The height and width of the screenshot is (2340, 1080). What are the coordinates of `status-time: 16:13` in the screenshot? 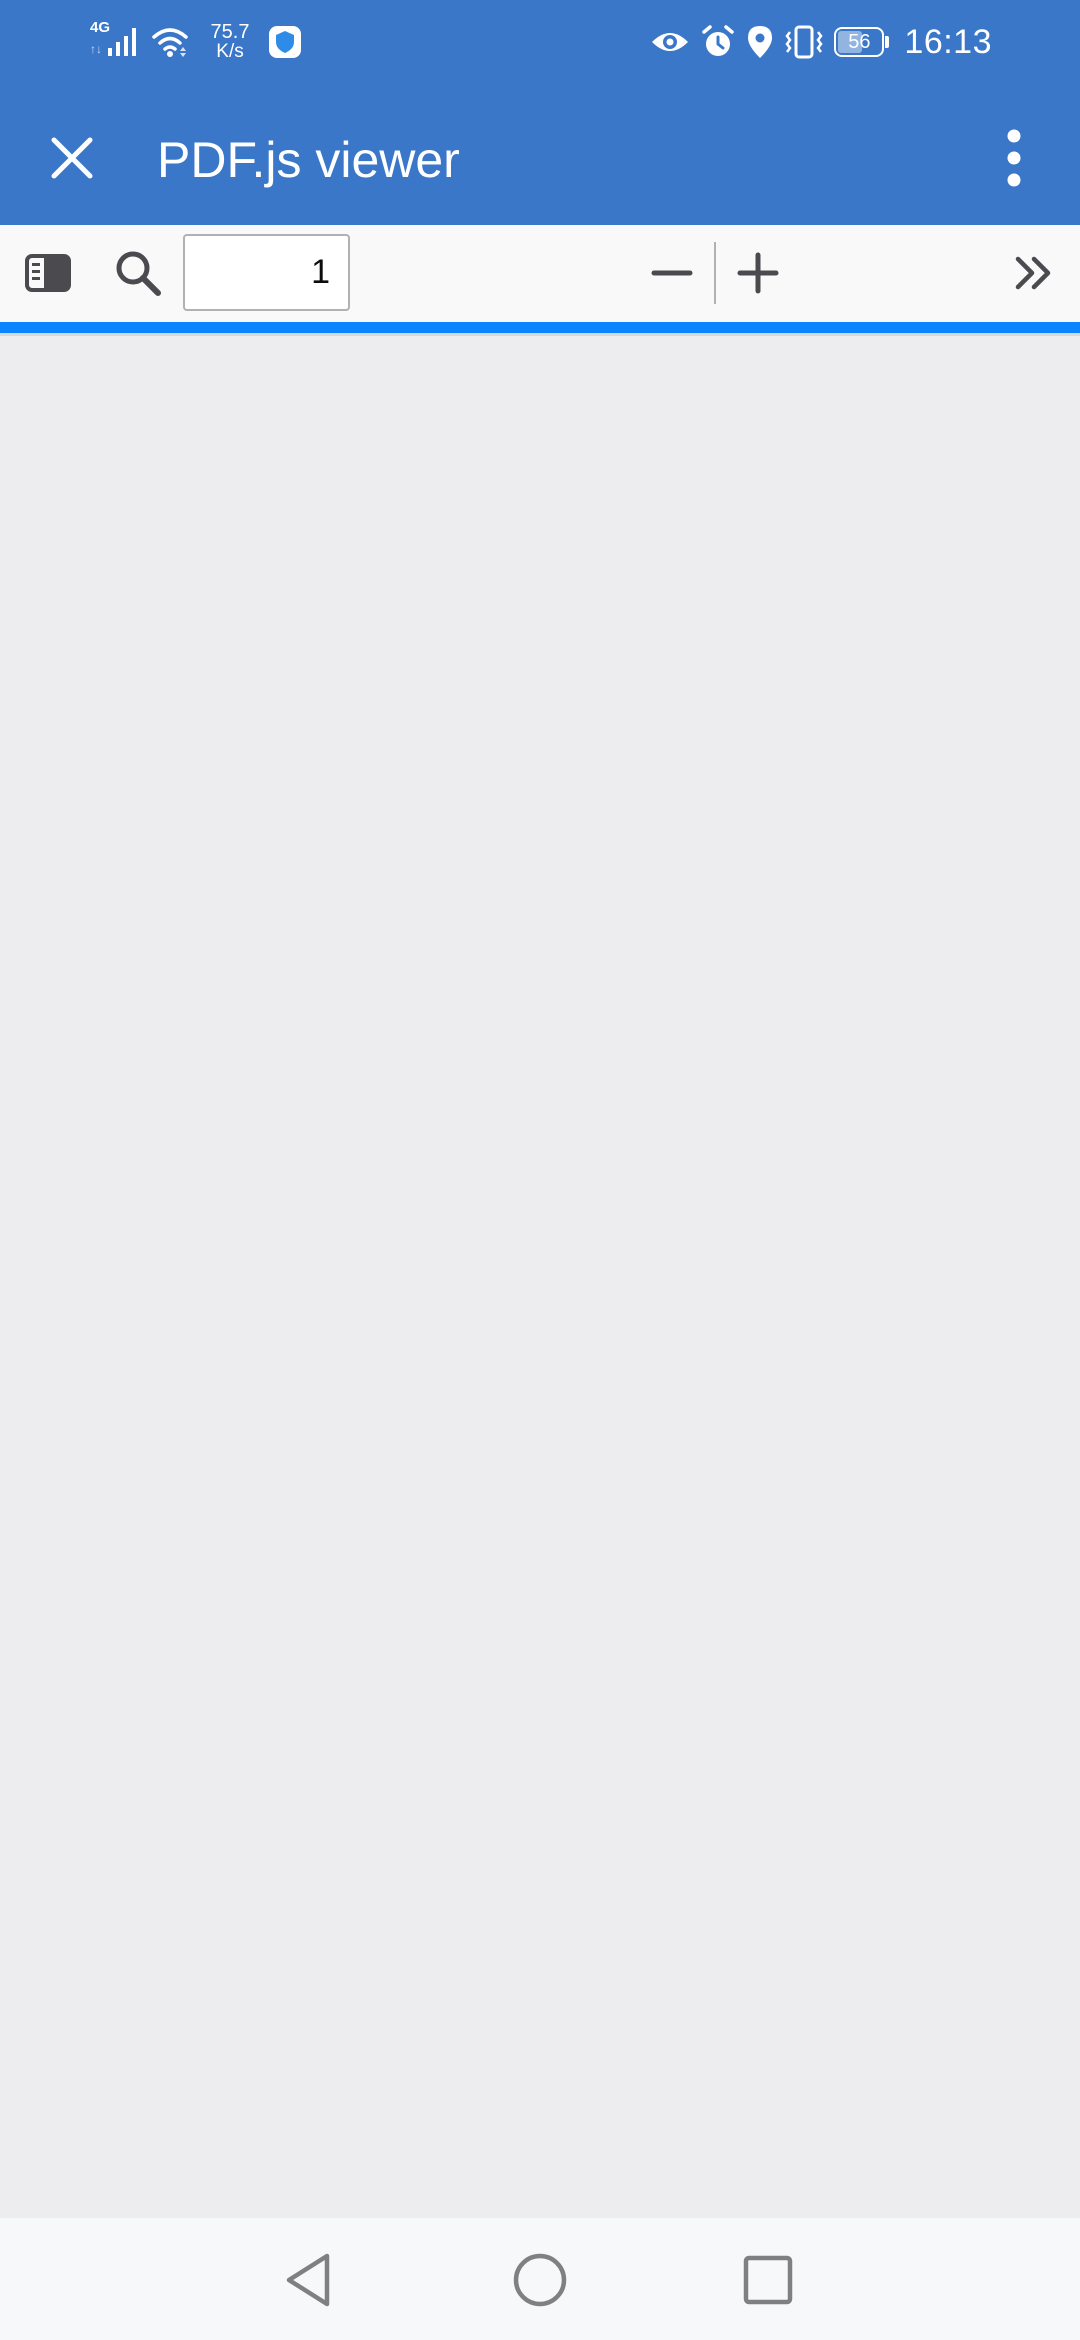 It's located at (948, 41).